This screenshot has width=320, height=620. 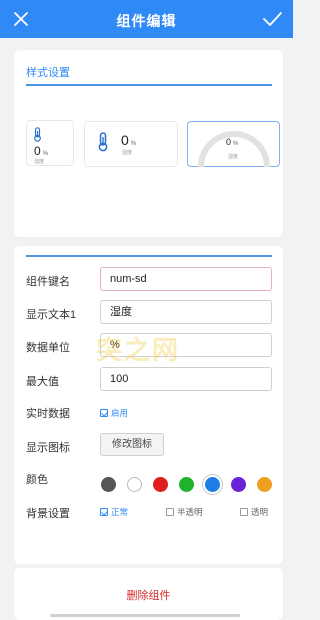 I want to click on key-name-input: num-sd, so click(x=186, y=279).